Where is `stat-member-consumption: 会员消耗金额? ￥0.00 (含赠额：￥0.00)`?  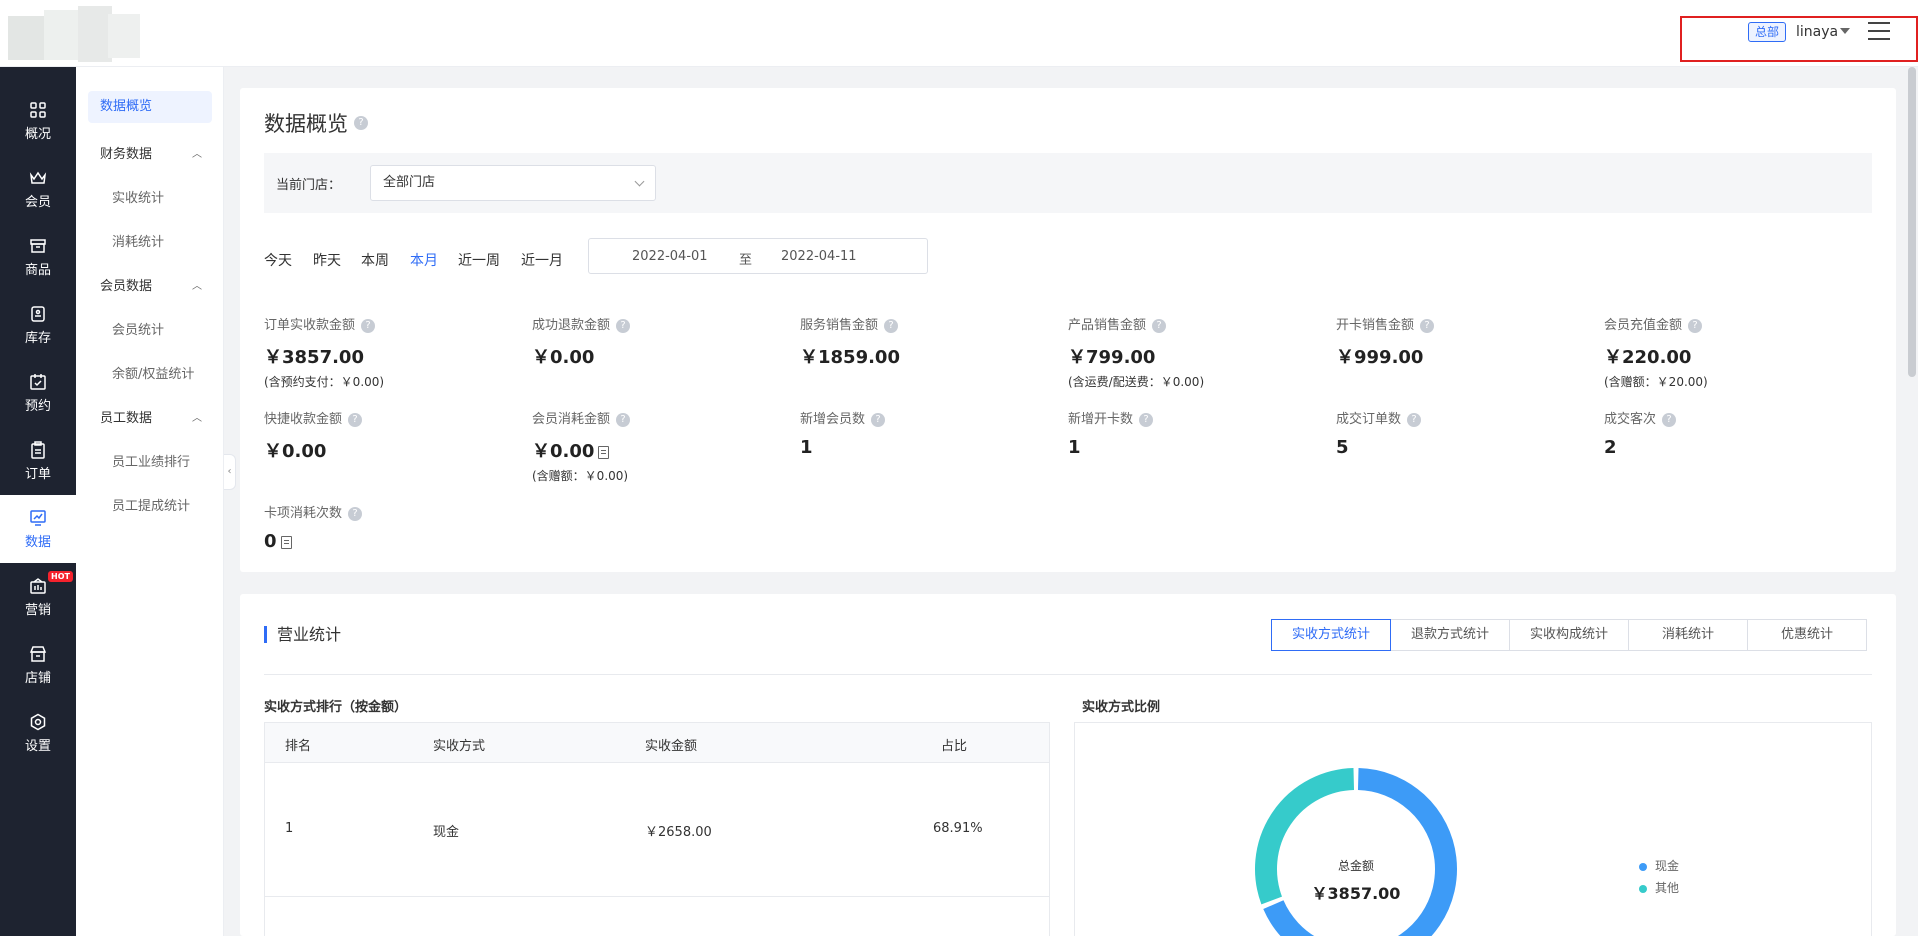 stat-member-consumption: 会员消耗金额? ￥0.00 (含赠额：￥0.00) is located at coordinates (581, 446).